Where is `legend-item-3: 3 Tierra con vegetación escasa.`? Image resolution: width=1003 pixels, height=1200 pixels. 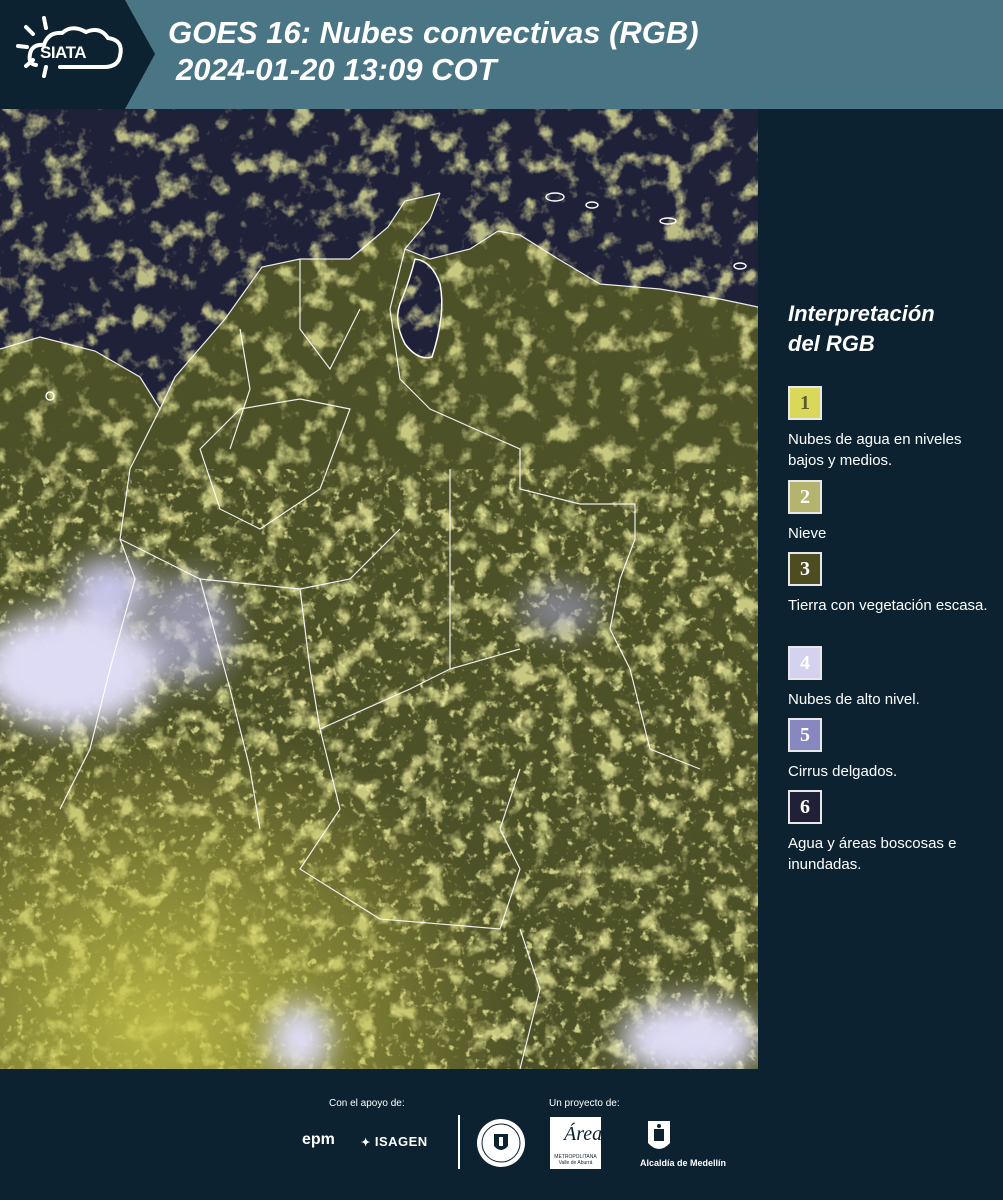
legend-item-3: 3 Tierra con vegetación escasa. is located at coordinates (893, 584).